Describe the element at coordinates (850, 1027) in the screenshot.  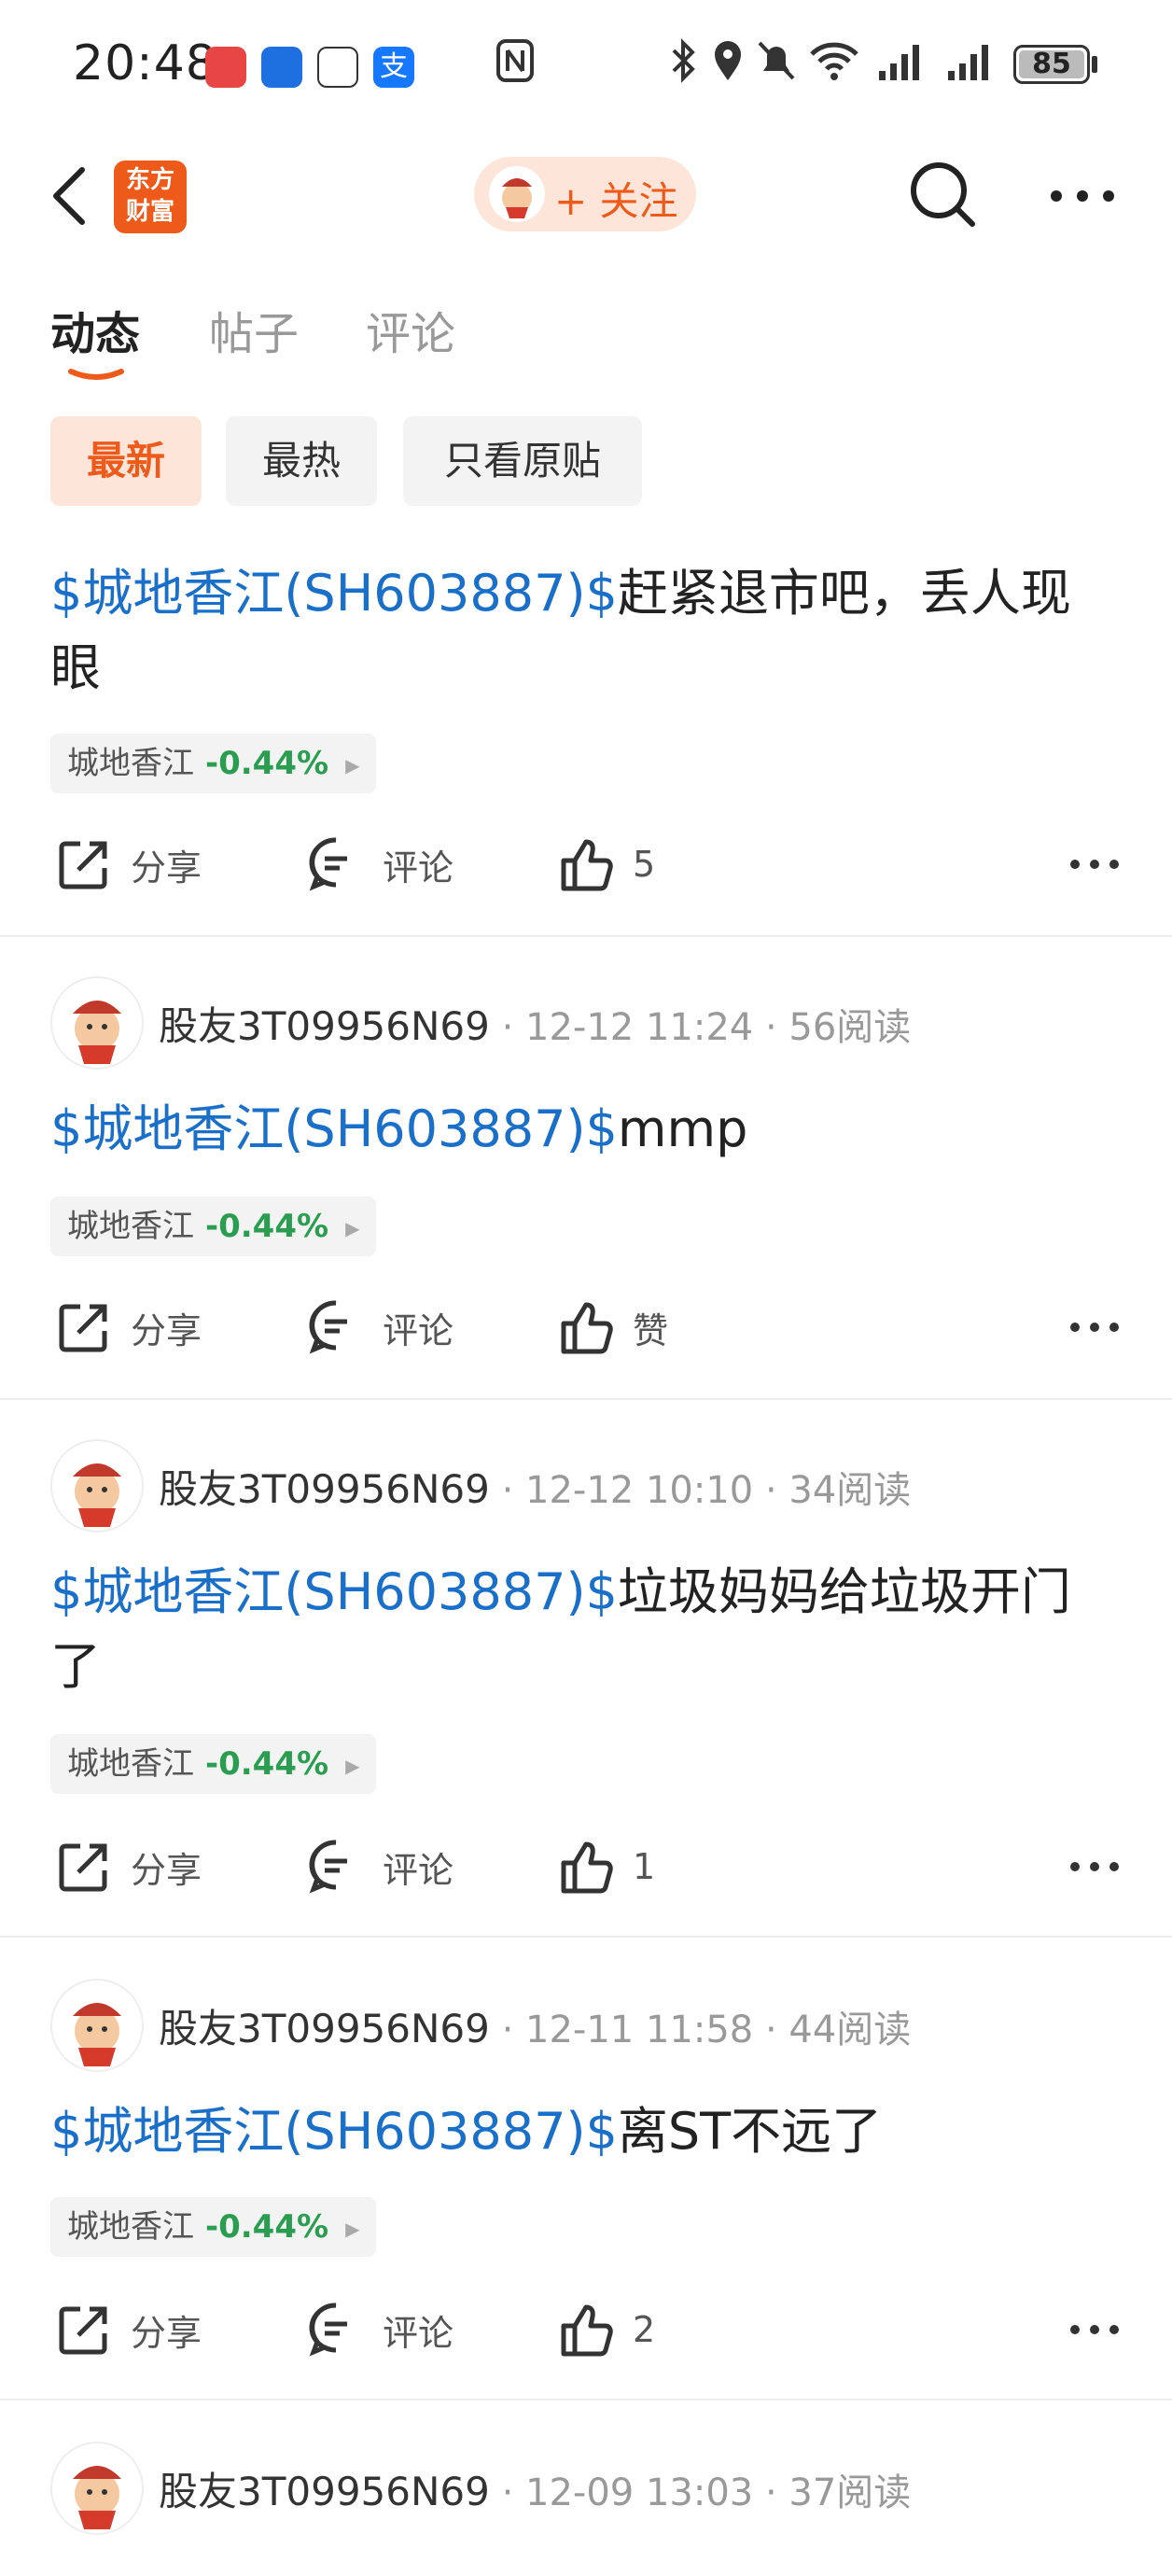
I see `read-count: 56阅读` at that location.